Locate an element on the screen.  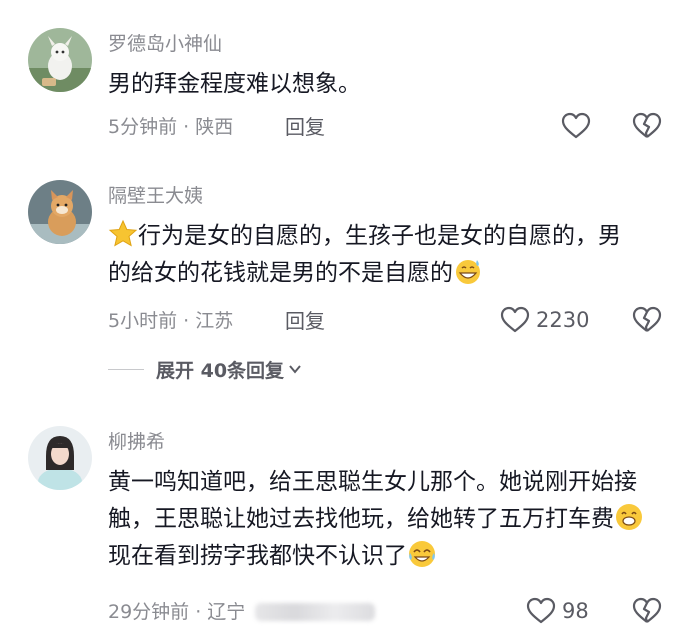
like-button: 2230 is located at coordinates (544, 320).